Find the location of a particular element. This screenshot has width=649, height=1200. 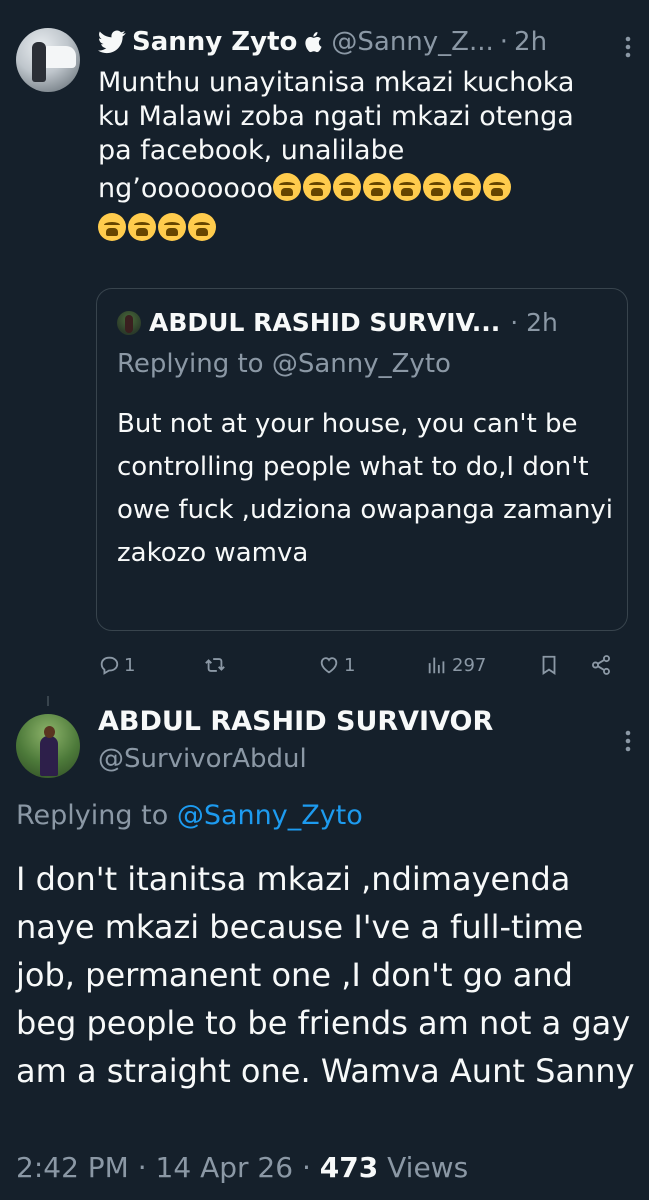

tweet-date: 14 Apr 26 is located at coordinates (225, 1167).